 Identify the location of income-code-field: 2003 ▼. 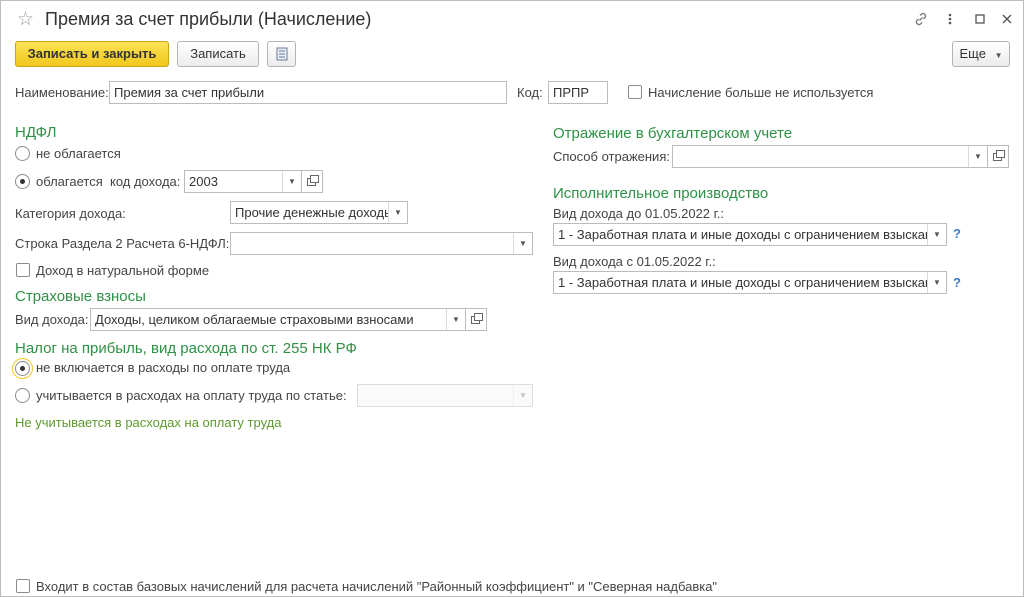
(243, 181).